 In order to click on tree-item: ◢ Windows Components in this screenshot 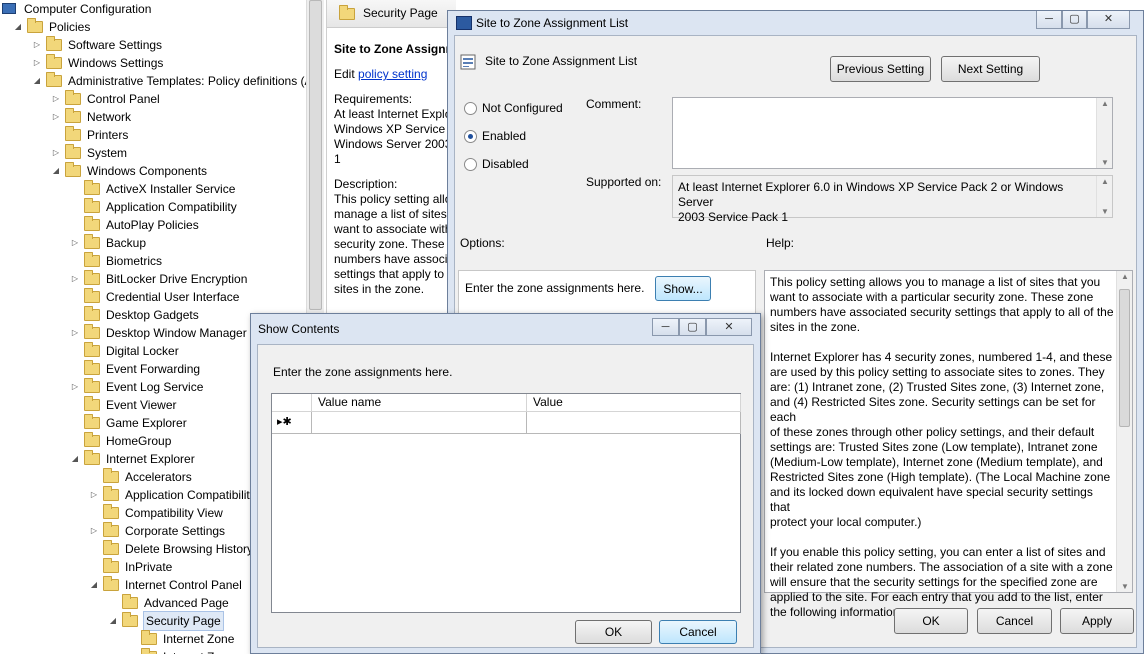, I will do `click(153, 171)`.